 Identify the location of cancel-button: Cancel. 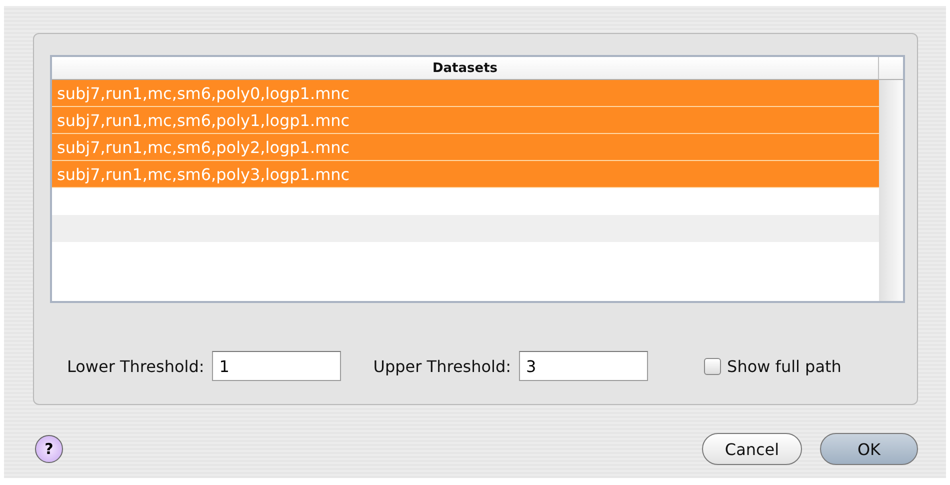
(752, 449).